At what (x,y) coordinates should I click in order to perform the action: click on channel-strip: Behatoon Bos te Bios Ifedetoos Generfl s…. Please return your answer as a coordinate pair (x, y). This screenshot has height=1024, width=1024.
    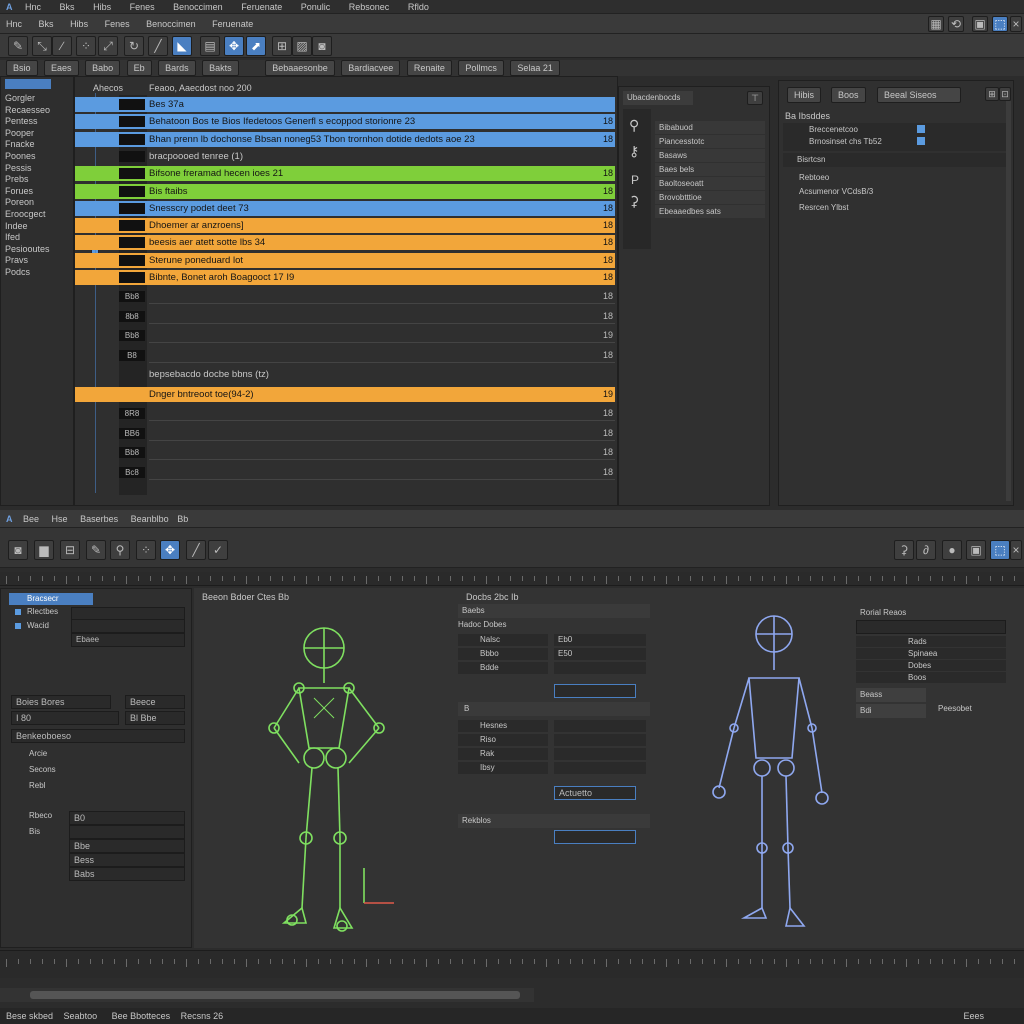
    Looking at the image, I should click on (345, 122).